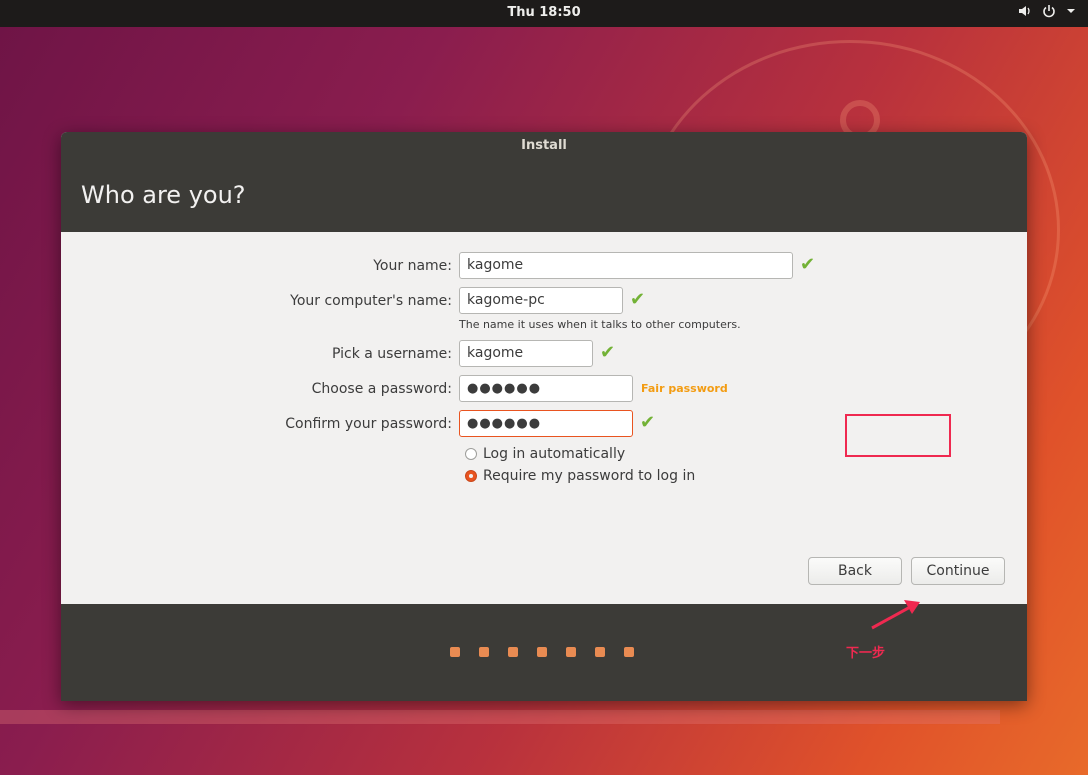  What do you see at coordinates (500, 717) in the screenshot?
I see `wallpaper-band` at bounding box center [500, 717].